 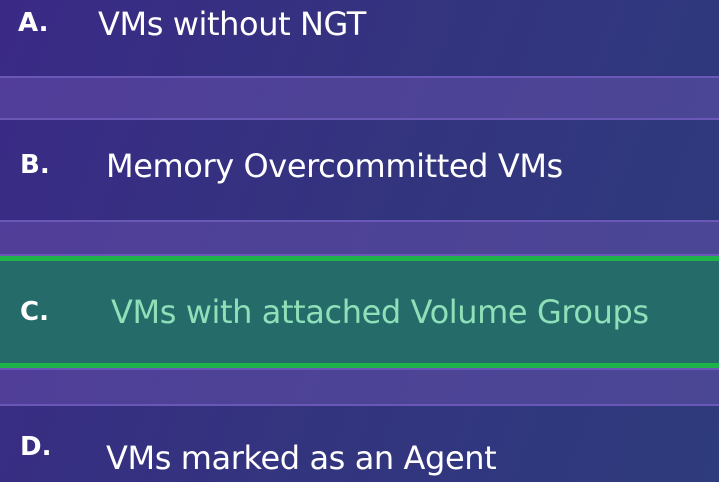 I want to click on option-text: VMs without NGT, so click(x=232, y=24).